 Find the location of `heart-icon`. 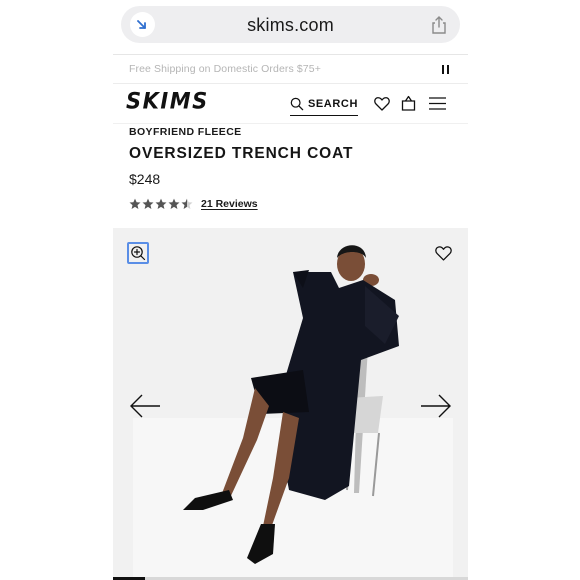

heart-icon is located at coordinates (382, 106).